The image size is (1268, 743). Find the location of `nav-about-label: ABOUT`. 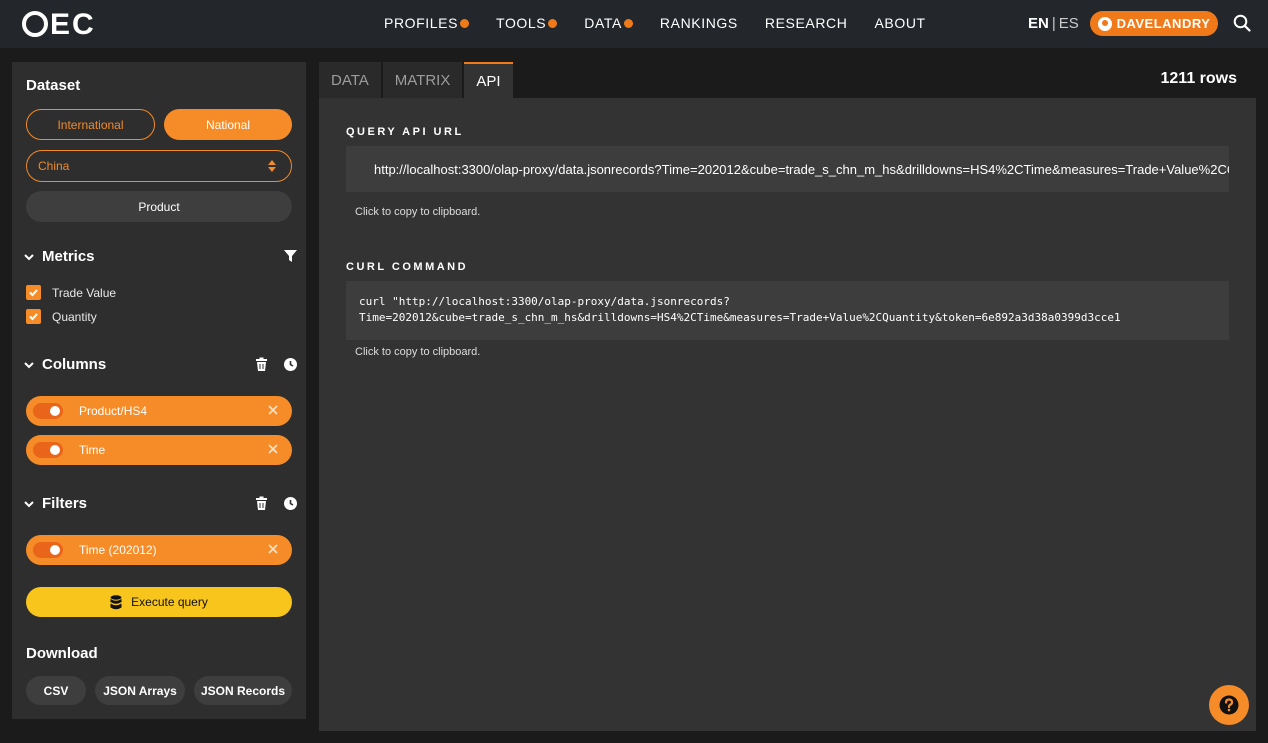

nav-about-label: ABOUT is located at coordinates (900, 23).